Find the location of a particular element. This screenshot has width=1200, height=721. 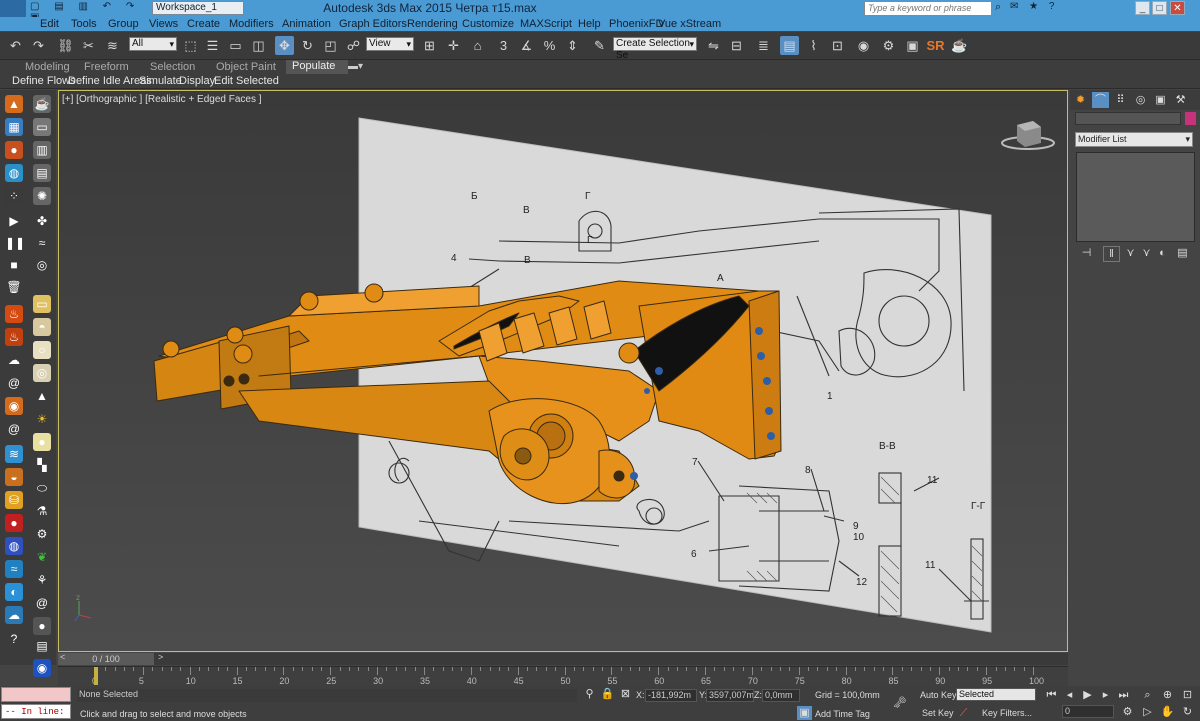

auto-key-button: Auto Key is located at coordinates (938, 695).